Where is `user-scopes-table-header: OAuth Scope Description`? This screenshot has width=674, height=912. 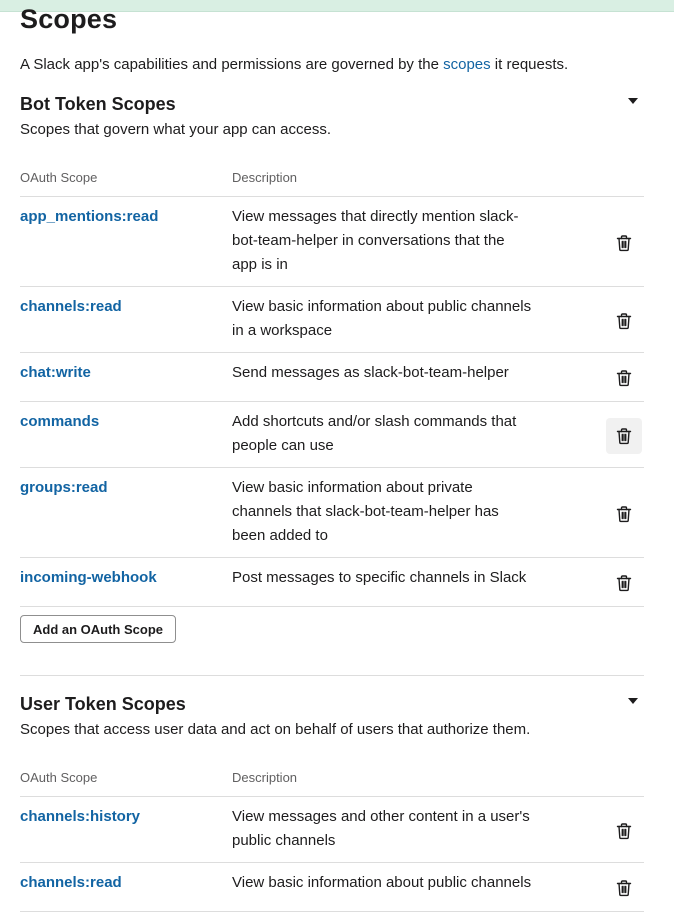 user-scopes-table-header: OAuth Scope Description is located at coordinates (332, 777).